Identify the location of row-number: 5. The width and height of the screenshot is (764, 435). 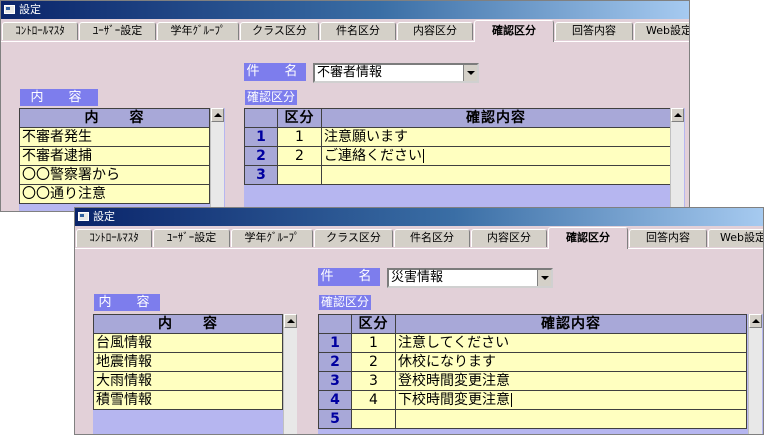
(335, 419).